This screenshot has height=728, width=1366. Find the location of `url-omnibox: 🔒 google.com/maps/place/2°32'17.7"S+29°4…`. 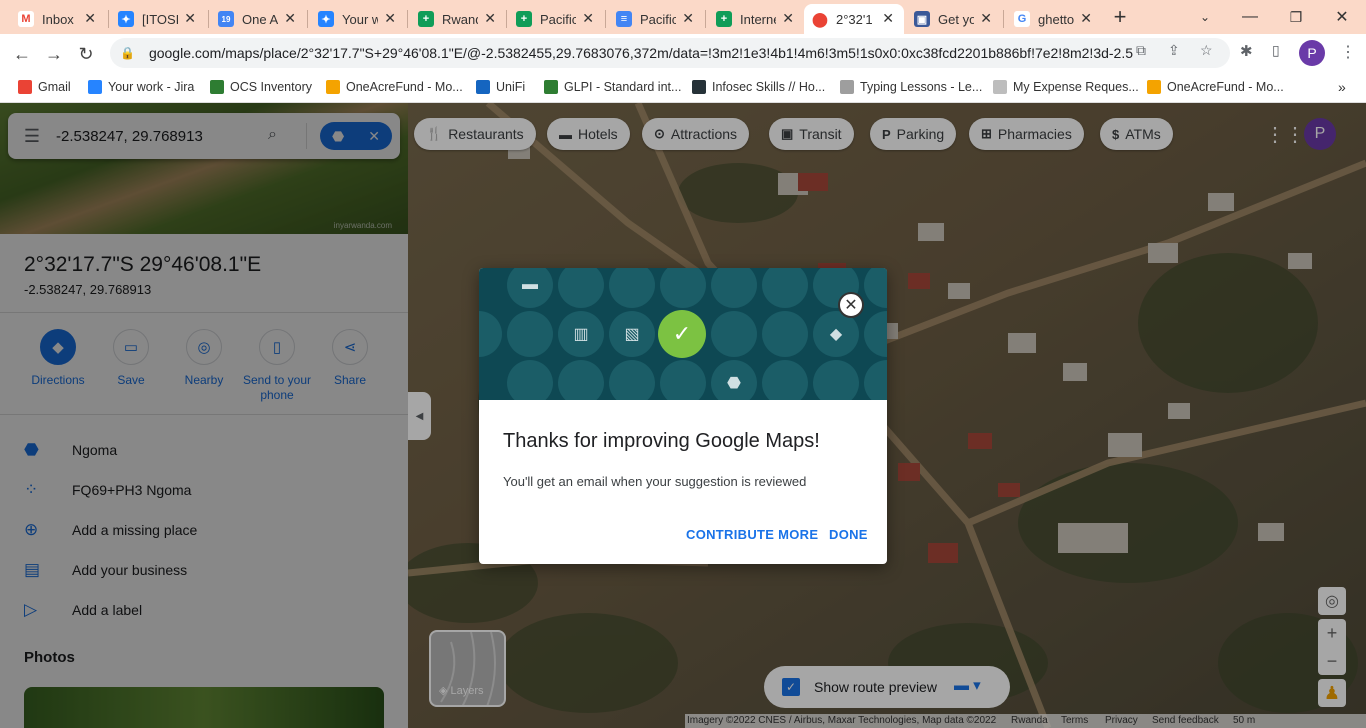

url-omnibox: 🔒 google.com/maps/place/2°32'17.7"S+29°4… is located at coordinates (670, 53).